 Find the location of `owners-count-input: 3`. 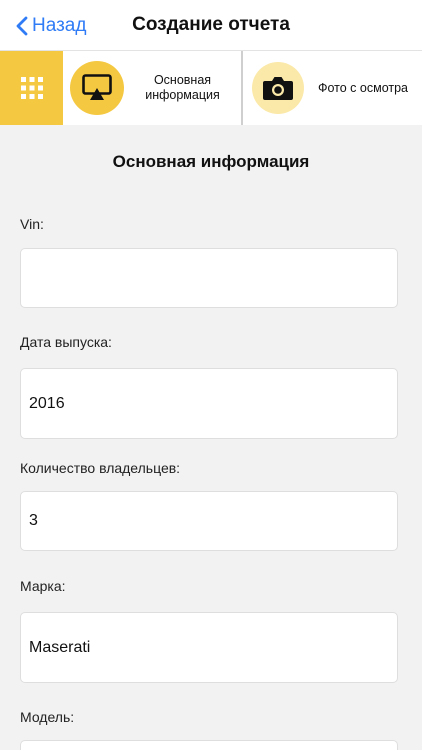

owners-count-input: 3 is located at coordinates (209, 521).